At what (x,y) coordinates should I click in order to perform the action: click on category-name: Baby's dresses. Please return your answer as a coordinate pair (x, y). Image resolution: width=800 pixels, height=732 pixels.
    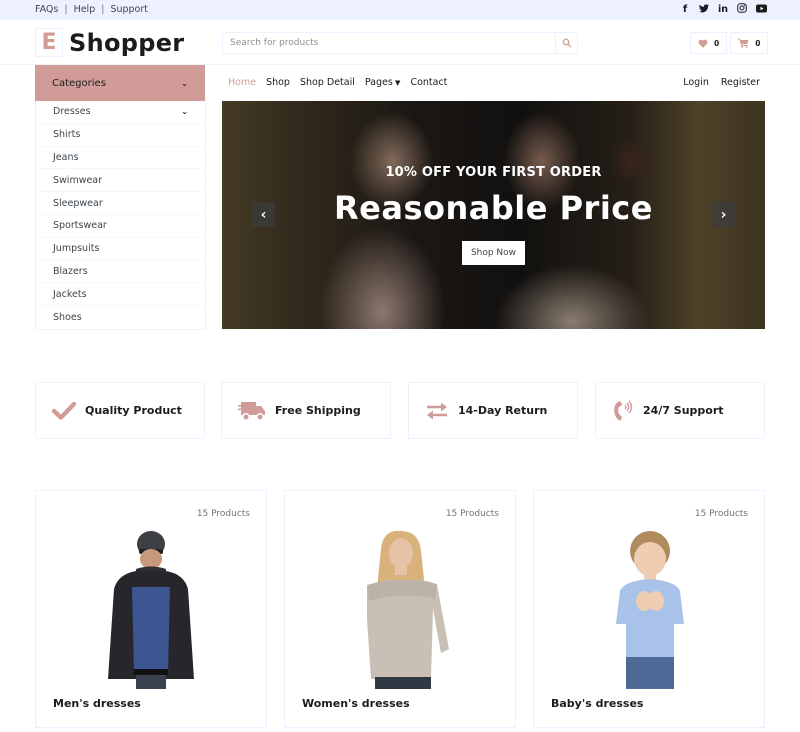
    Looking at the image, I should click on (597, 703).